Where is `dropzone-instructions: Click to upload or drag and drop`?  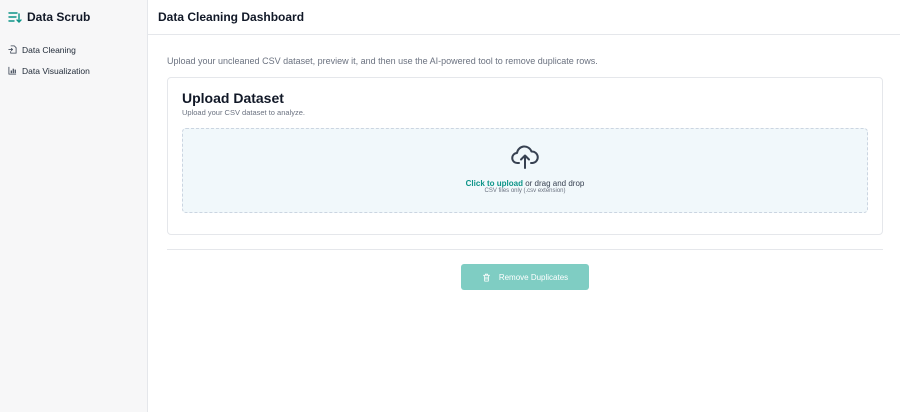
dropzone-instructions: Click to upload or drag and drop is located at coordinates (525, 183).